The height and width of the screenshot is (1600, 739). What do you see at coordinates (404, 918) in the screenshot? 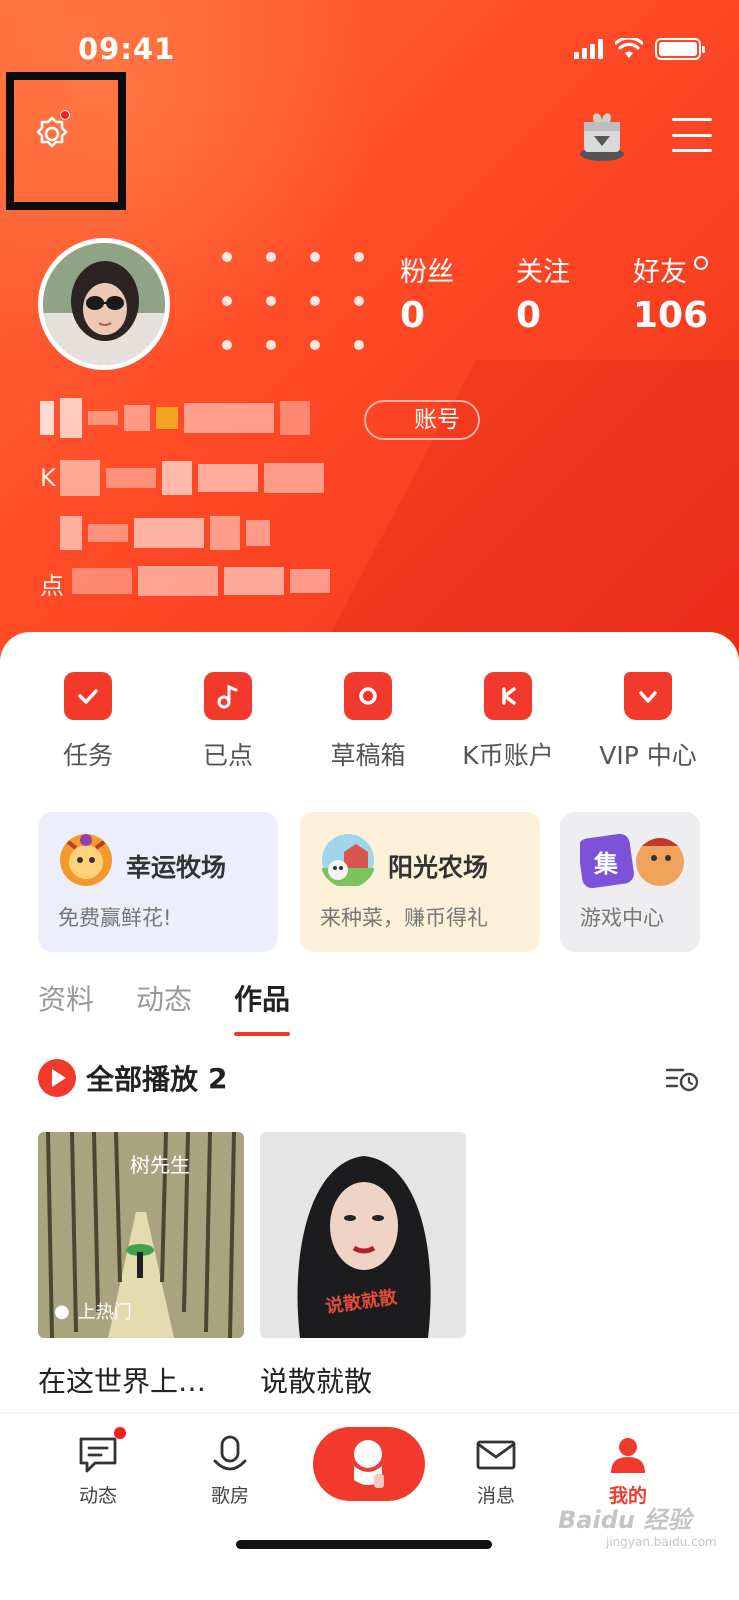
I see `game-card-subtitle: 来种菜，赚币得礼` at bounding box center [404, 918].